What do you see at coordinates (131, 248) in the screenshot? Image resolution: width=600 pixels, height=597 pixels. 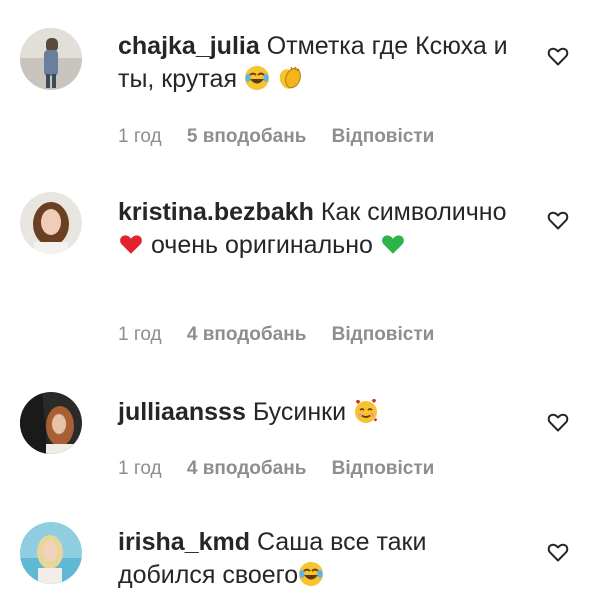 I see `red-heart-emoji` at bounding box center [131, 248].